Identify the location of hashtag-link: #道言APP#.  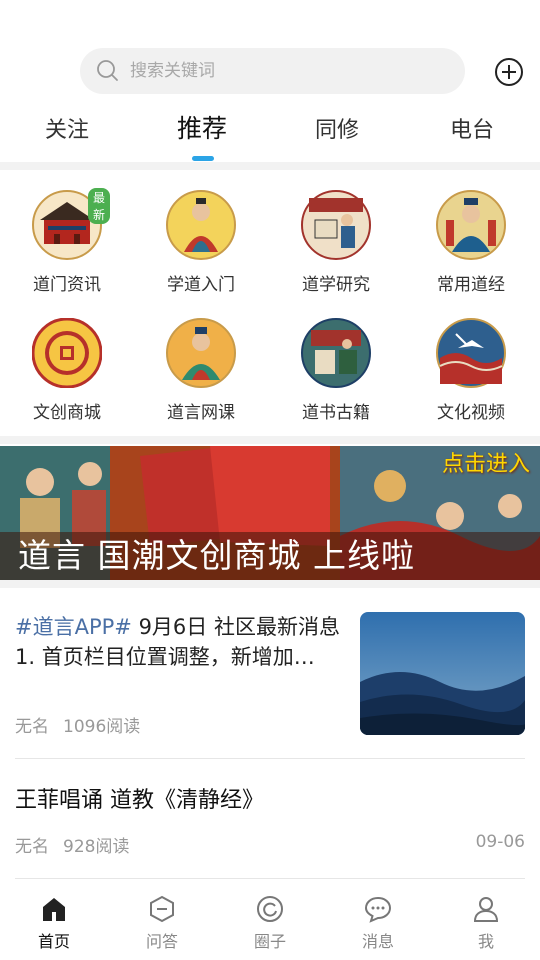
(73, 627).